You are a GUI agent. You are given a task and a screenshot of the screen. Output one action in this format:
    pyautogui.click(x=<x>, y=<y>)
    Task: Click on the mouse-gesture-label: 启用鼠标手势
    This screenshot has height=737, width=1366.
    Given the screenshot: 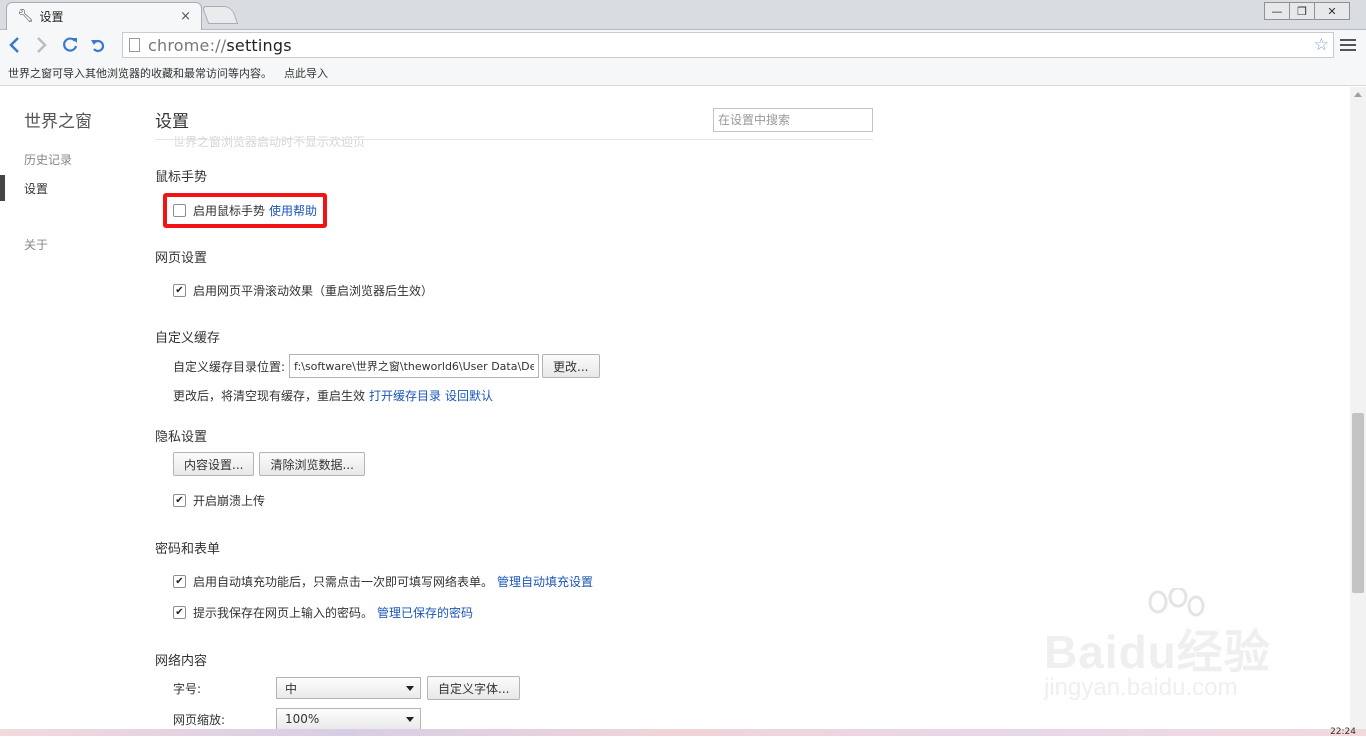 What is the action you would take?
    pyautogui.click(x=229, y=211)
    